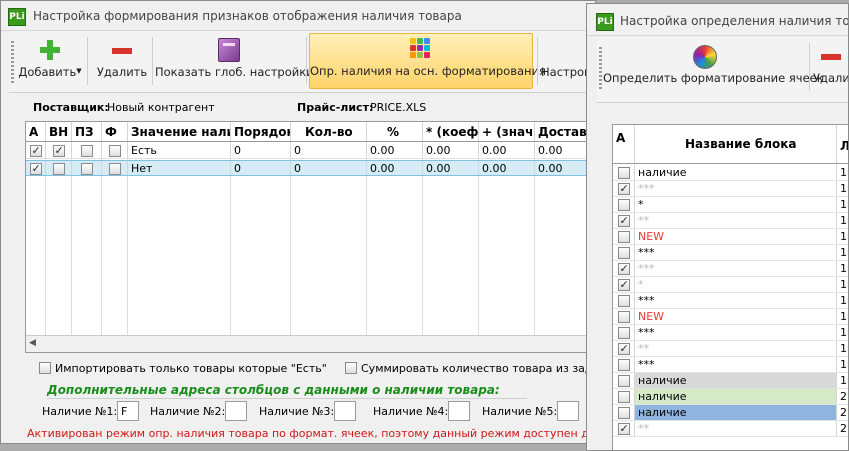  What do you see at coordinates (45, 368) in the screenshot?
I see `import-only-checkbox` at bounding box center [45, 368].